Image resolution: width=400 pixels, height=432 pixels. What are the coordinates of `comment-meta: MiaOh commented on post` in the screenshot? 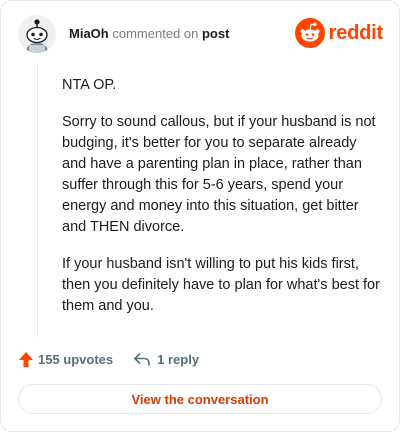 It's located at (149, 34).